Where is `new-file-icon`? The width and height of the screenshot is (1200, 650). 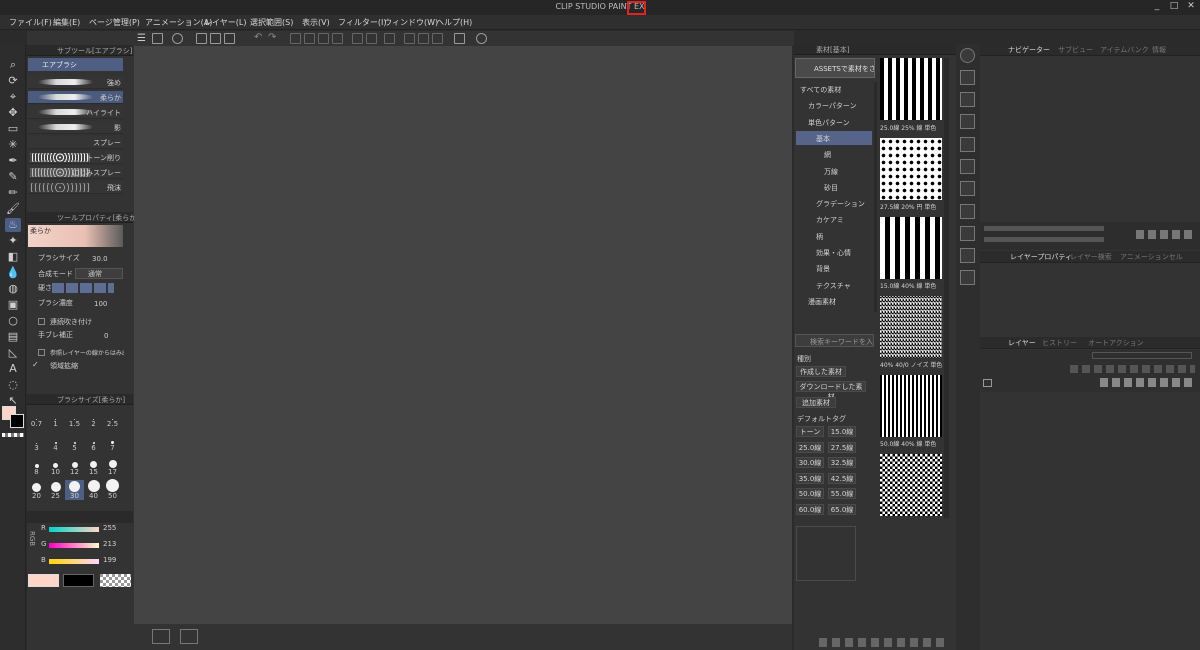 new-file-icon is located at coordinates (157, 38).